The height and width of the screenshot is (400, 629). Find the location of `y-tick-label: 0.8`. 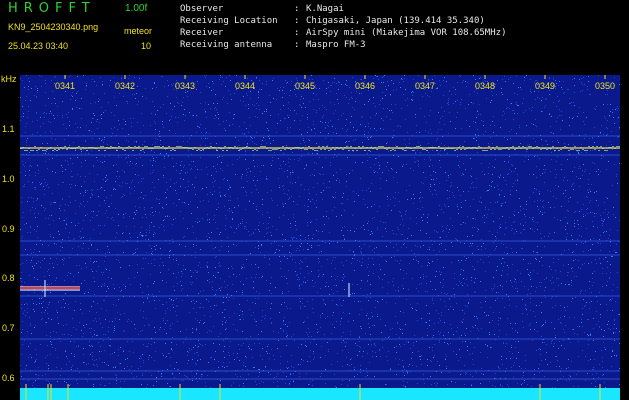

y-tick-label: 0.8 is located at coordinates (8, 278).